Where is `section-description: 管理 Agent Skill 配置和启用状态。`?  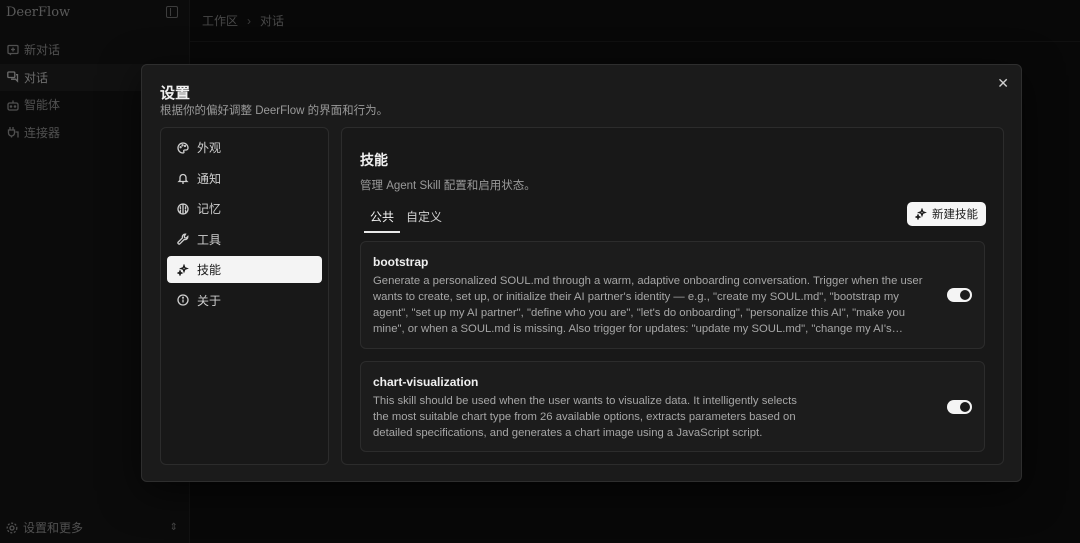
section-description: 管理 Agent Skill 配置和启用状态。 is located at coordinates (448, 186).